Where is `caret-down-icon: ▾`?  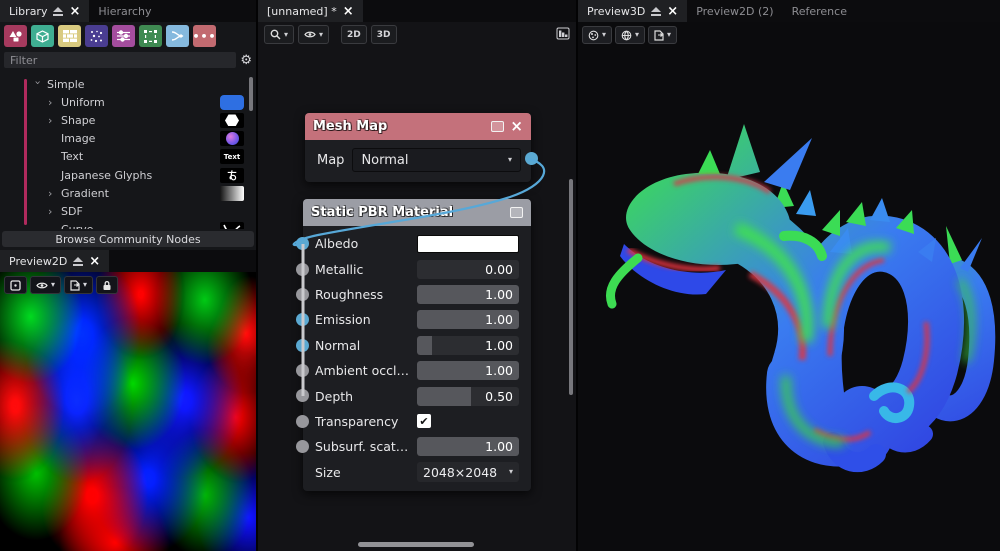 caret-down-icon: ▾ is located at coordinates (53, 284).